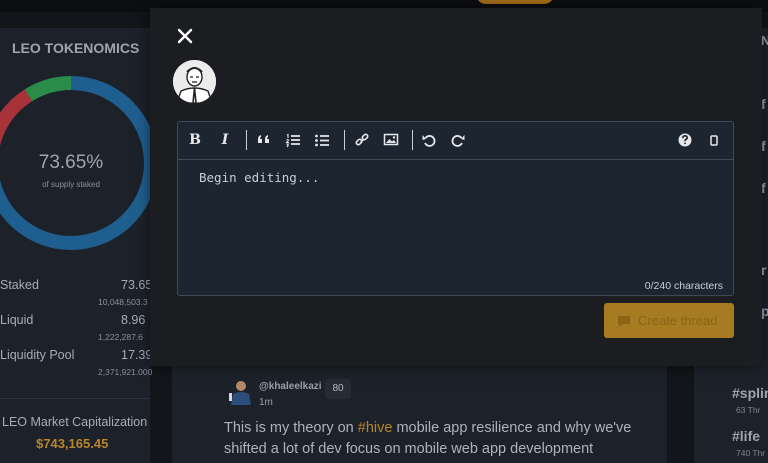 This screenshot has width=768, height=463. Describe the element at coordinates (71, 162) in the screenshot. I see `staked-percent: 73.65%` at that location.